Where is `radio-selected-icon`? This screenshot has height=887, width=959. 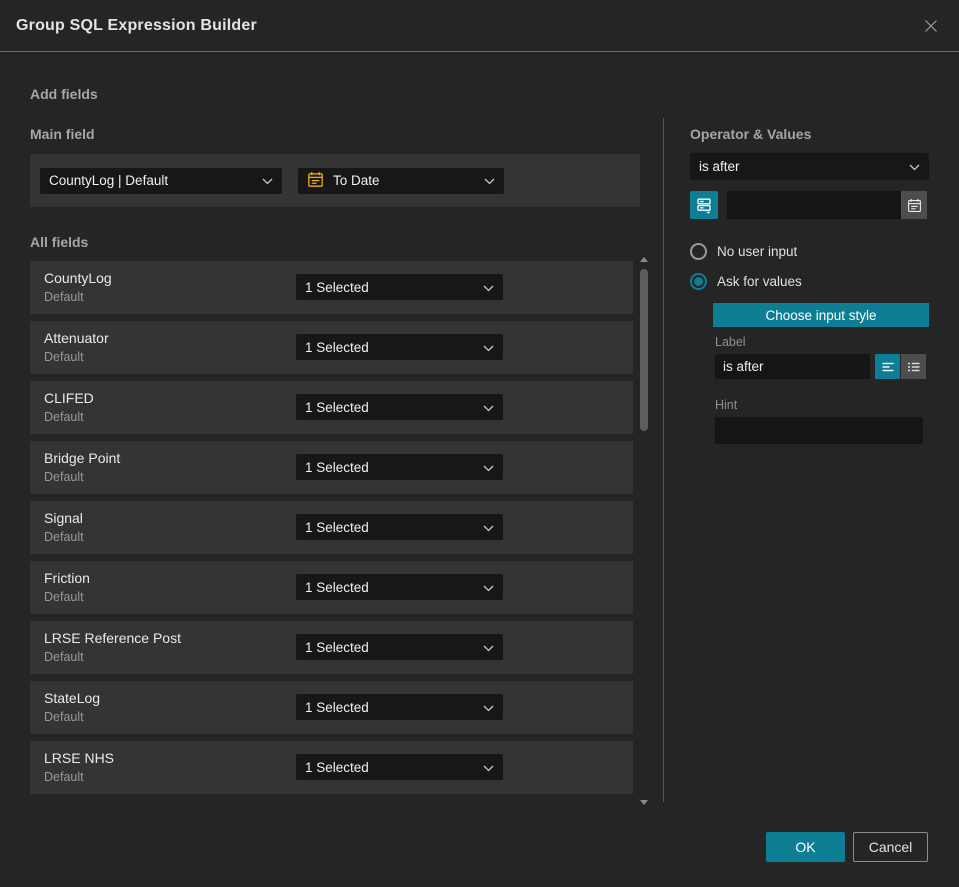
radio-selected-icon is located at coordinates (698, 281).